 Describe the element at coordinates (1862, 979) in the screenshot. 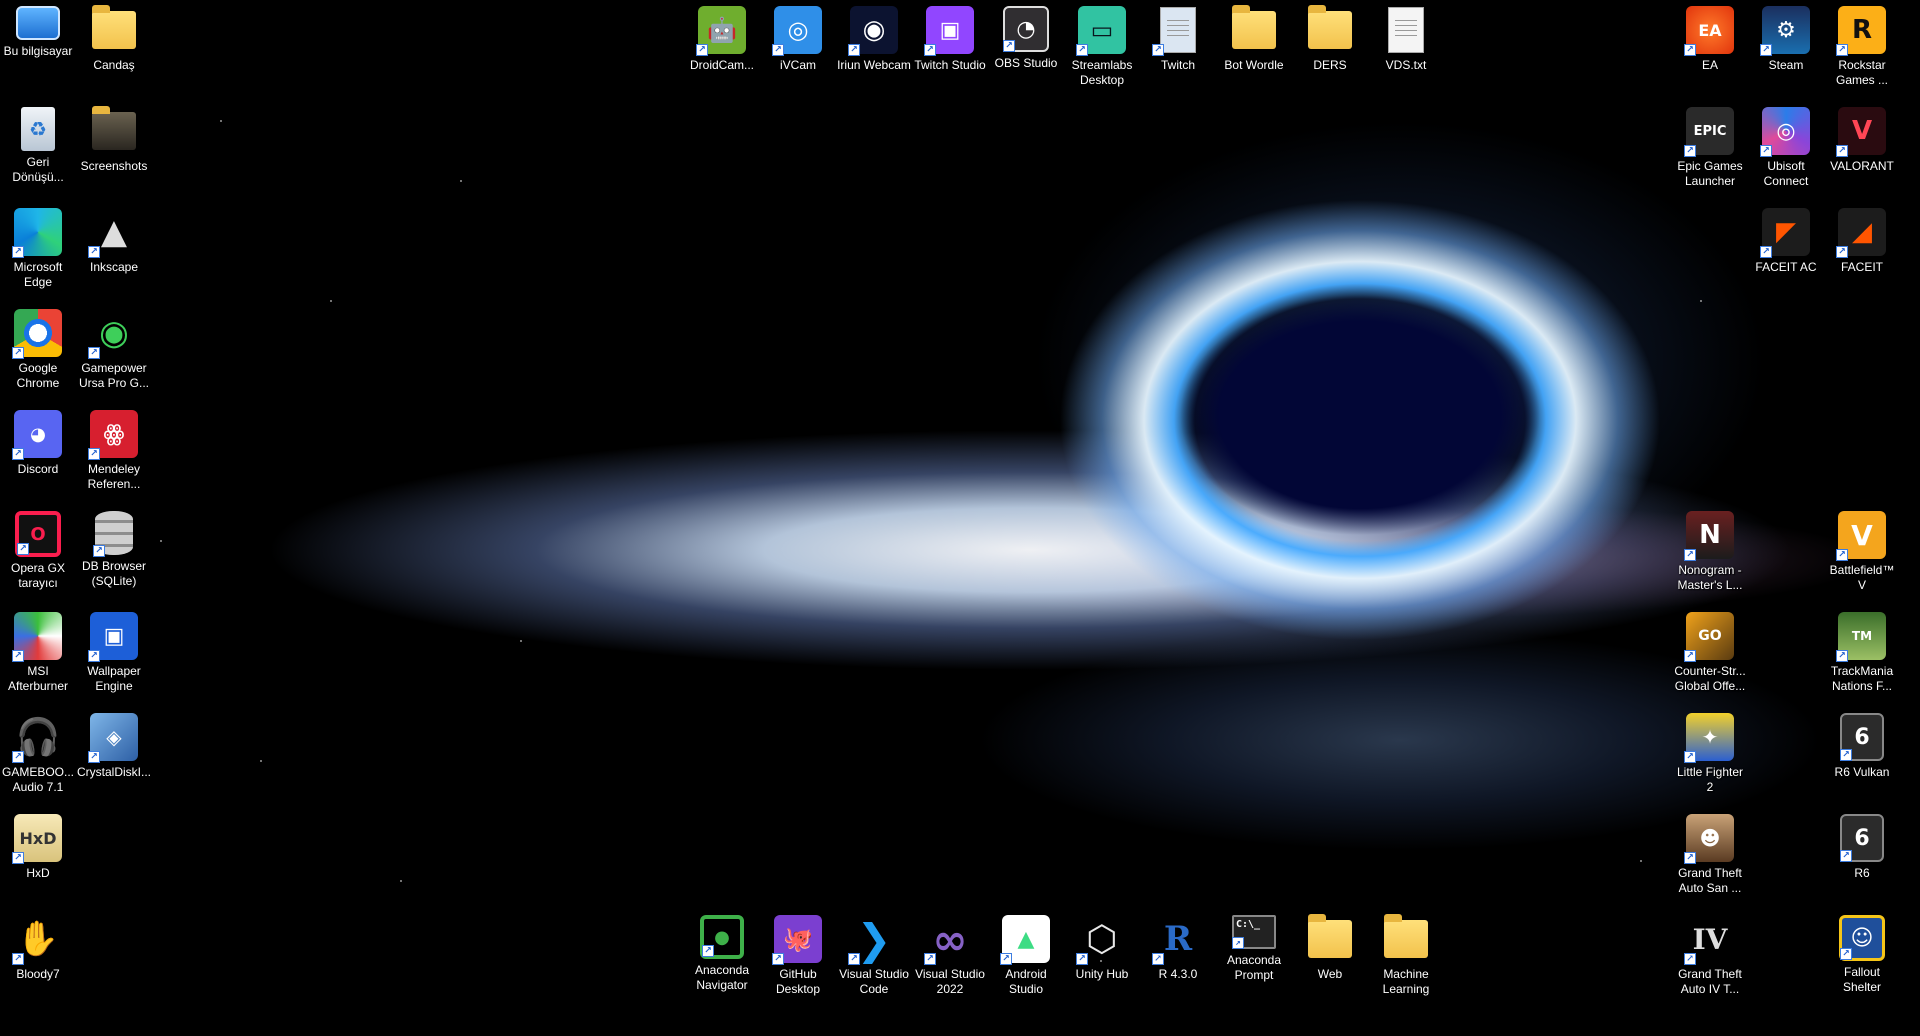

I see `desktop-icon-label: Fallout Shelter` at that location.